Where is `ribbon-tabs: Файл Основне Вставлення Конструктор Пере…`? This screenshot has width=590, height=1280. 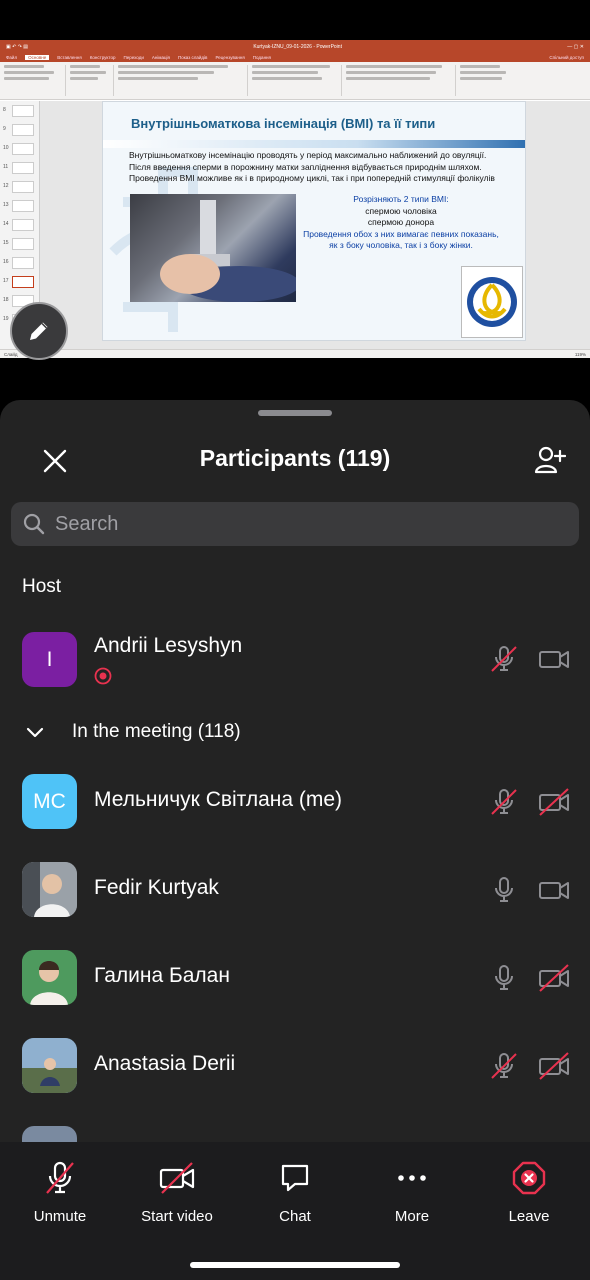 ribbon-tabs: Файл Основне Вставлення Конструктор Пере… is located at coordinates (295, 57).